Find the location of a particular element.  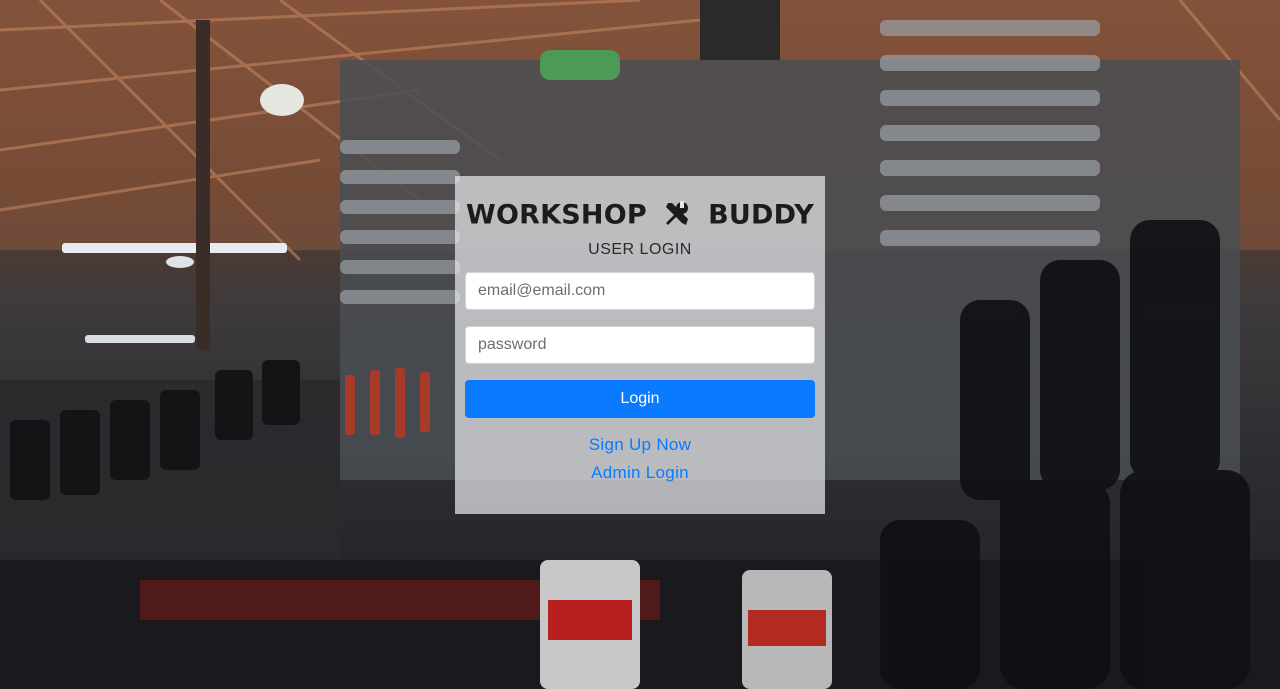

brand-logo: WORKSHOP BUDDY is located at coordinates (640, 215).